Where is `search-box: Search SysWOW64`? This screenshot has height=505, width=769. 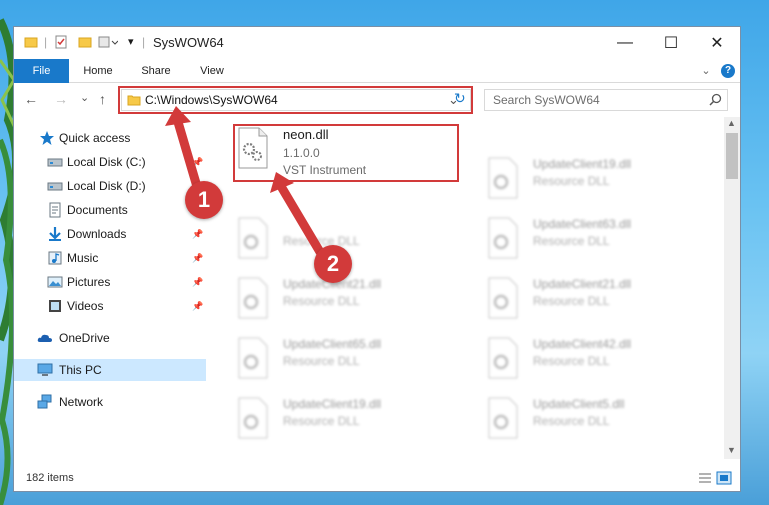
search-box: Search SysWOW64 is located at coordinates (606, 100).